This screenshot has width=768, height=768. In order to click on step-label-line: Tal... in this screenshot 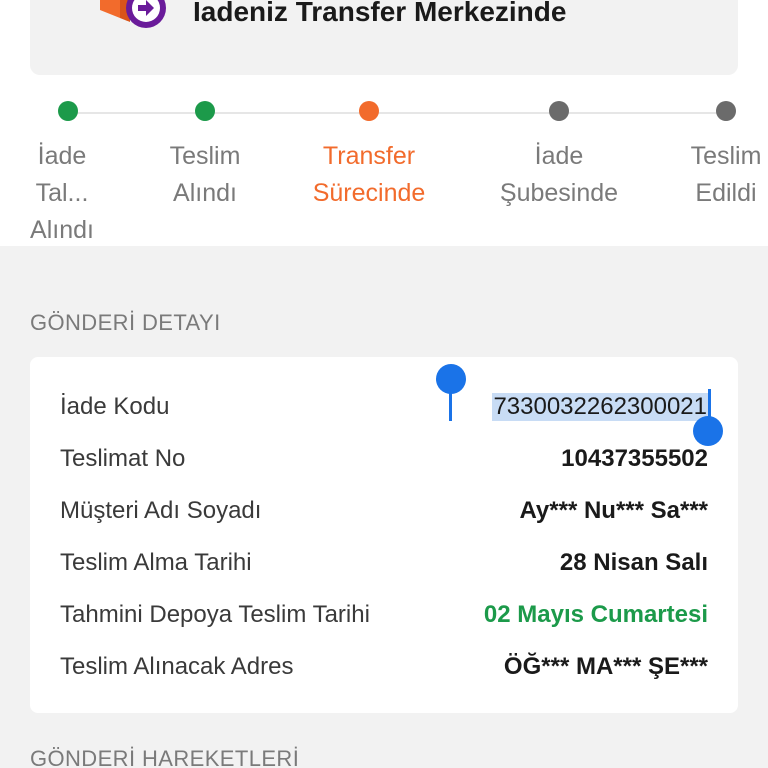, I will do `click(62, 193)`.